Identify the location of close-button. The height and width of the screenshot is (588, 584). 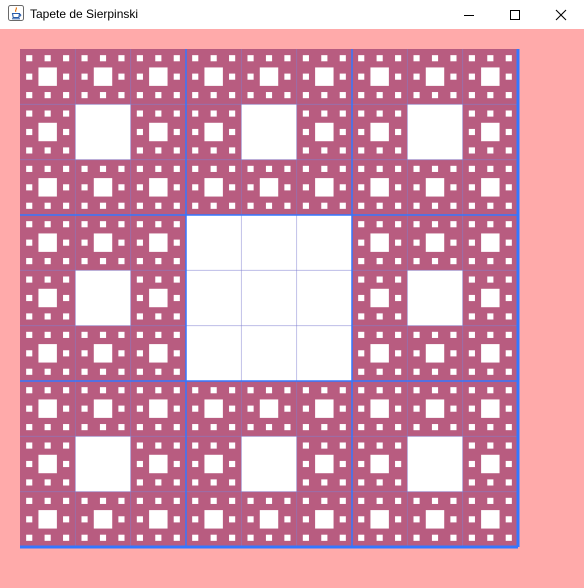
(561, 14).